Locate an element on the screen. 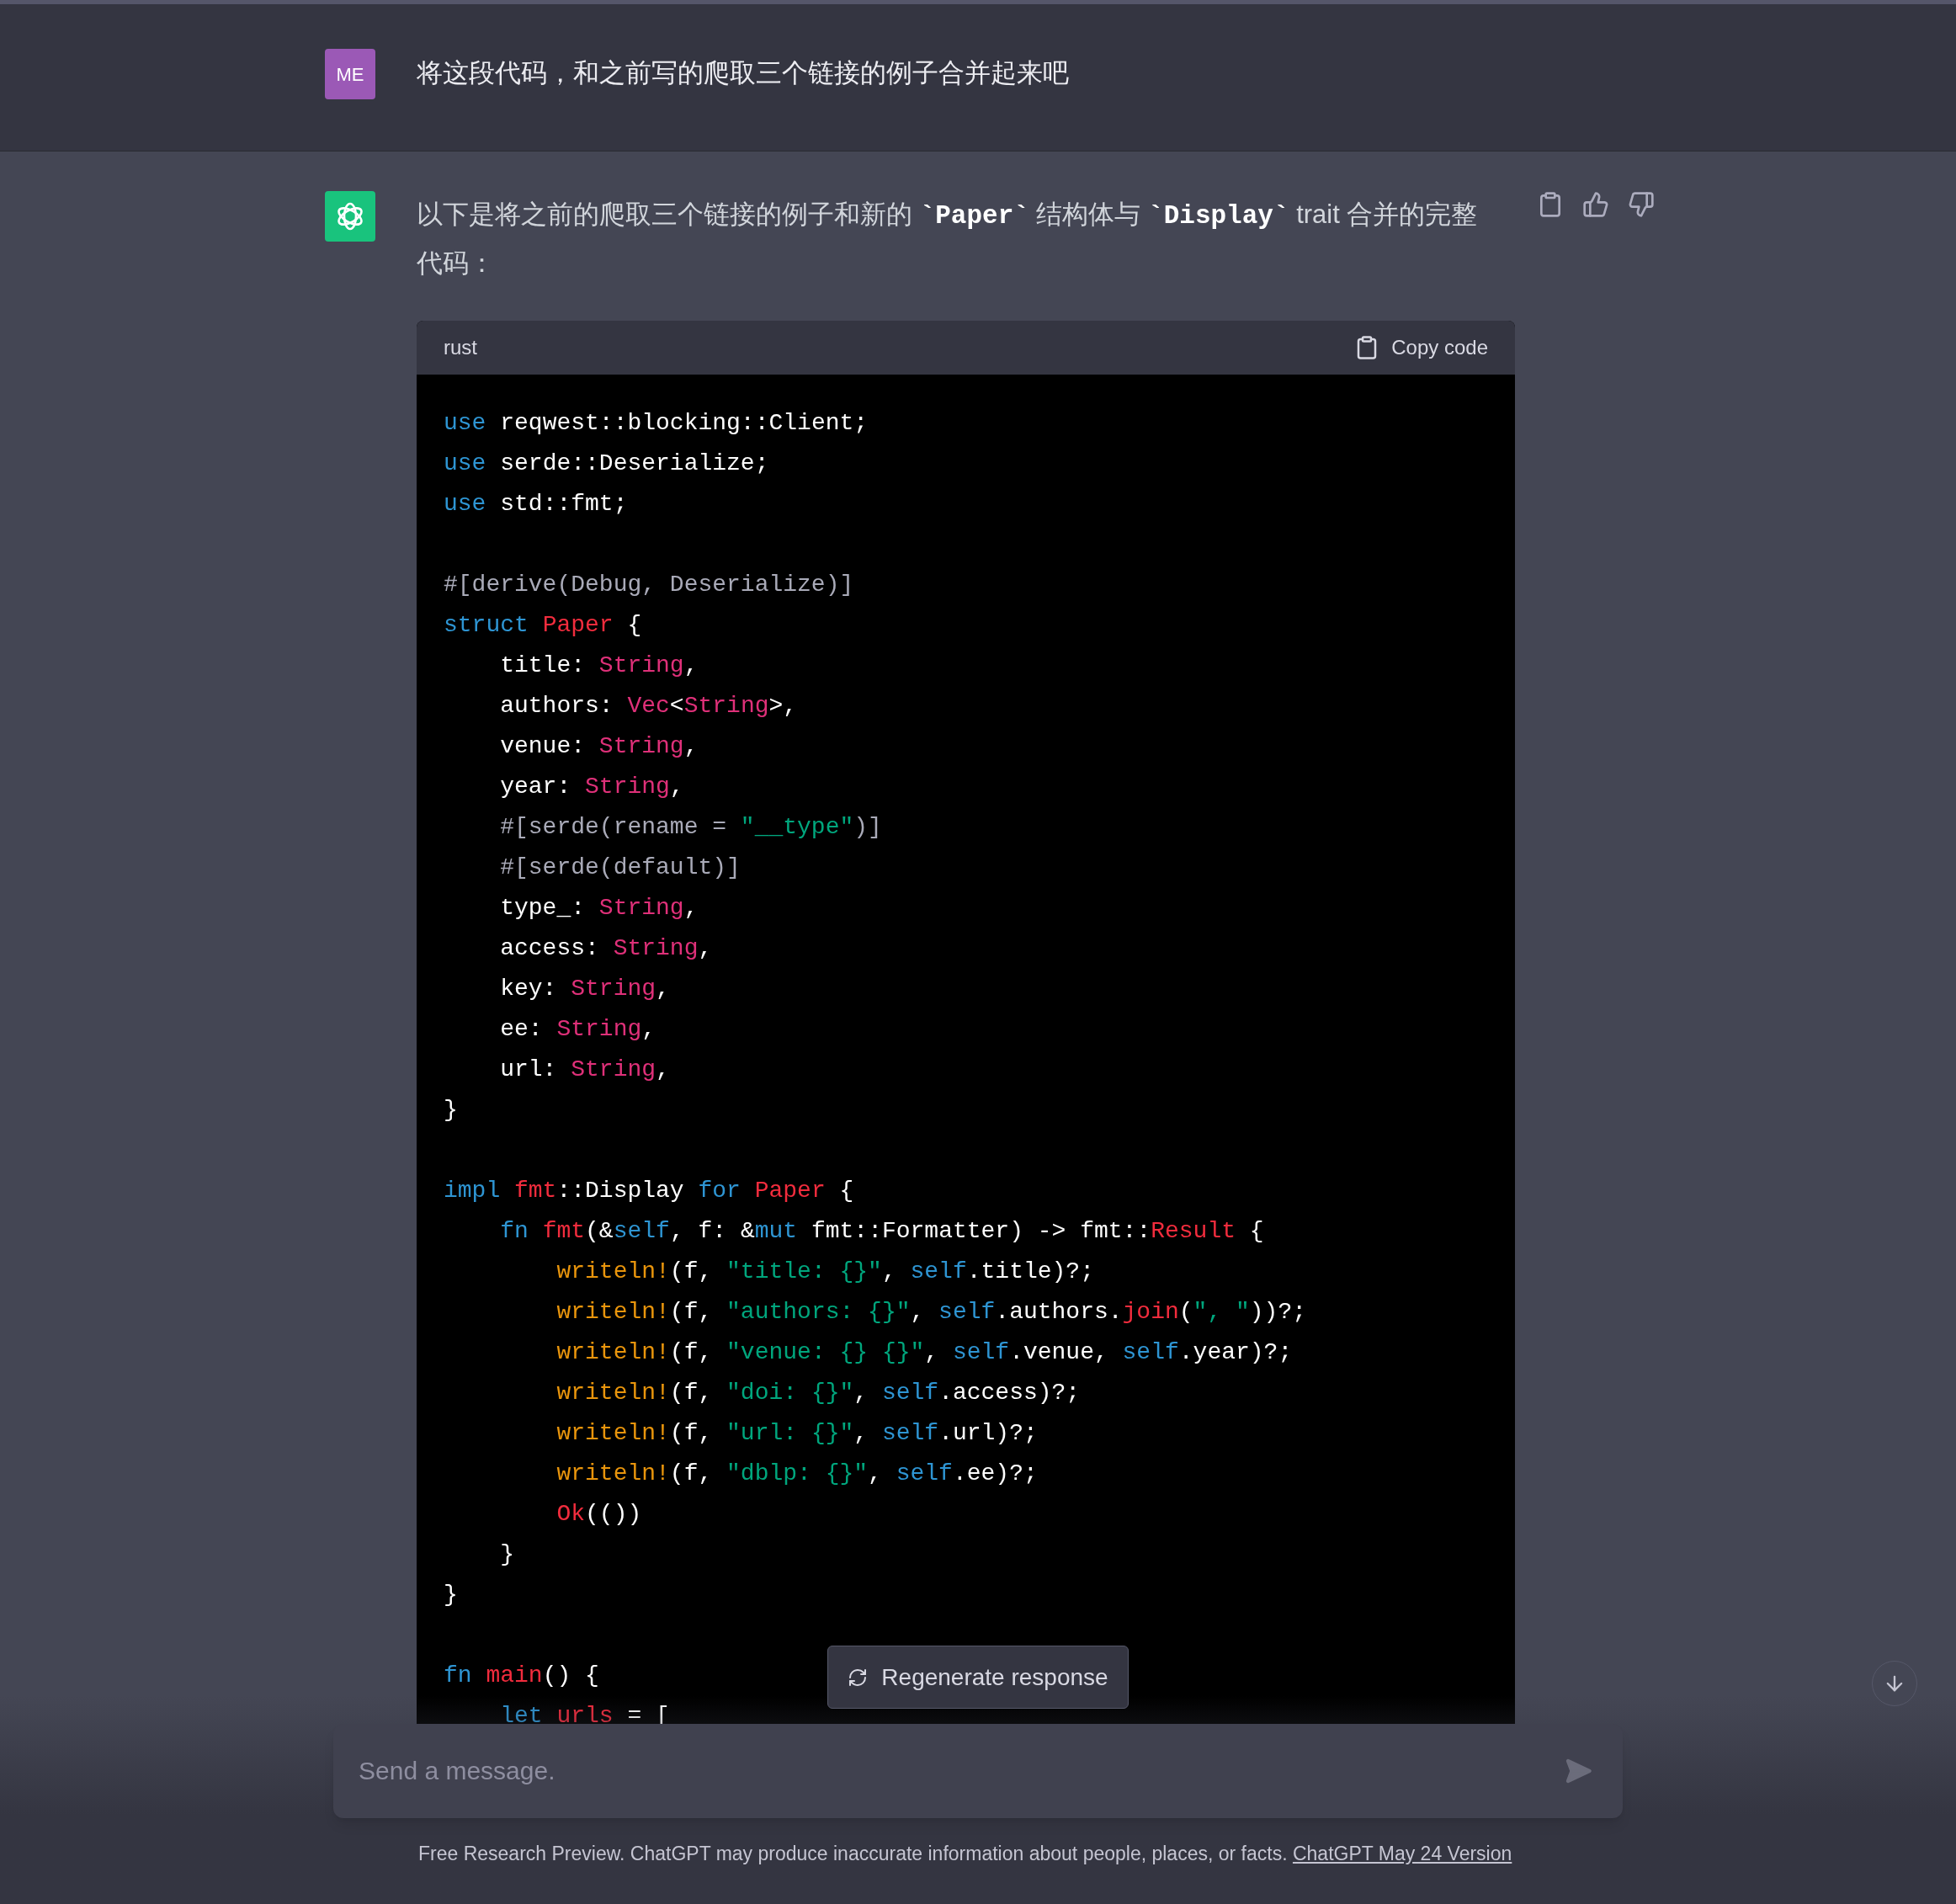 This screenshot has width=1956, height=1904. code-line: use reqwest::blocking::Client; is located at coordinates (656, 423).